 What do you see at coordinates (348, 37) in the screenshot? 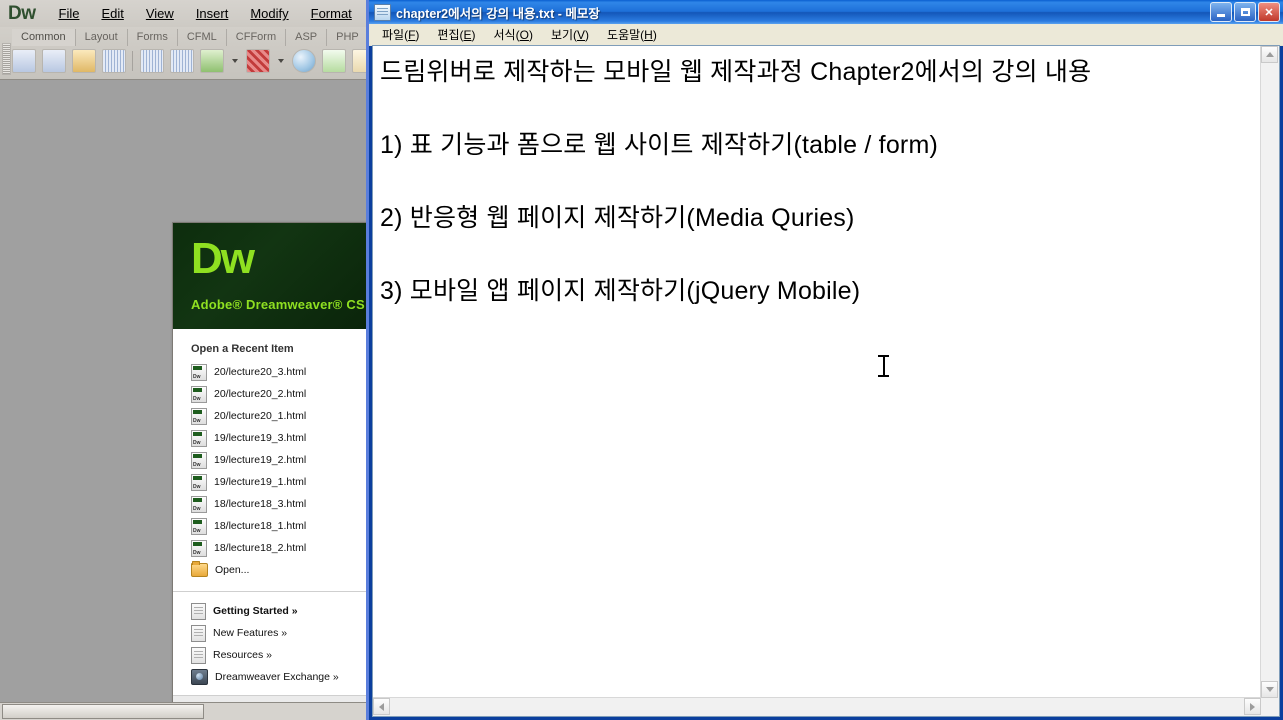
I see `insert-tab-php: PHP` at bounding box center [348, 37].